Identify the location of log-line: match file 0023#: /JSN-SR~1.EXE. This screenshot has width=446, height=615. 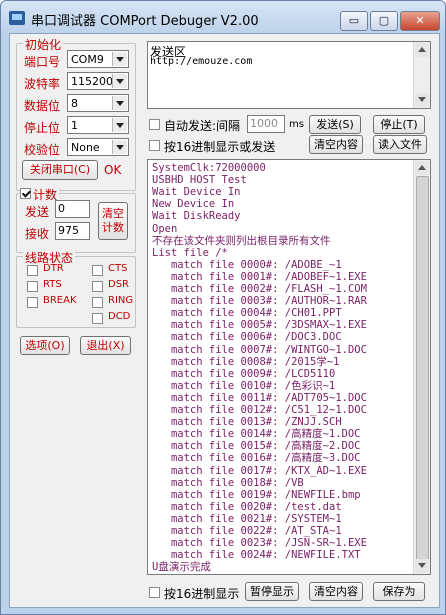
(259, 543).